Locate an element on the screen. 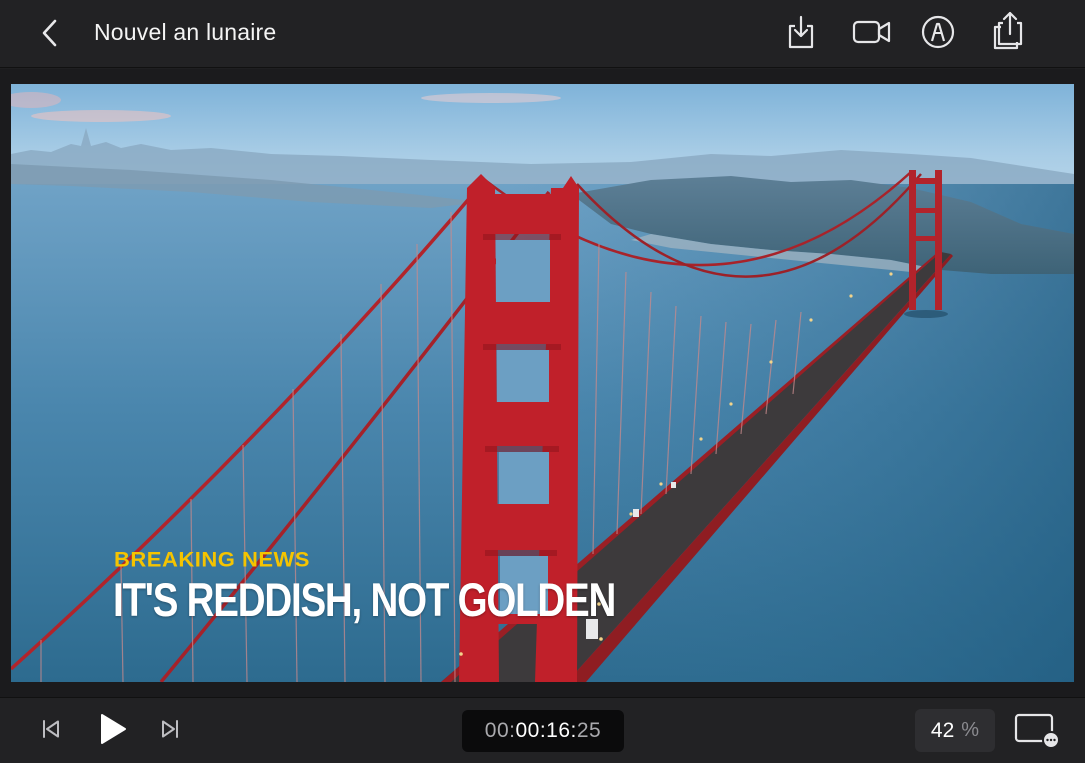 The height and width of the screenshot is (763, 1085). skip-back-icon is located at coordinates (51, 731).